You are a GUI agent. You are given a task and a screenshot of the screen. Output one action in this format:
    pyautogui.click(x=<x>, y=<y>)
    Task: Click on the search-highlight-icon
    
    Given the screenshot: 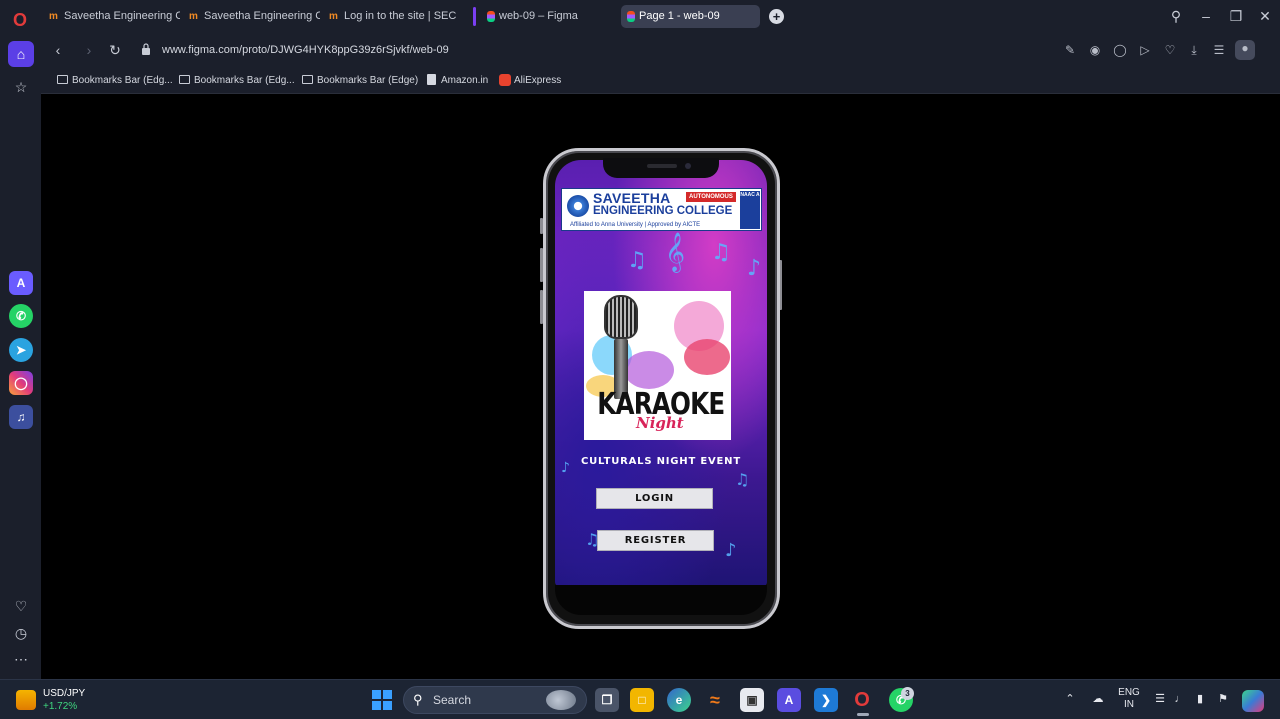 What is the action you would take?
    pyautogui.click(x=561, y=700)
    